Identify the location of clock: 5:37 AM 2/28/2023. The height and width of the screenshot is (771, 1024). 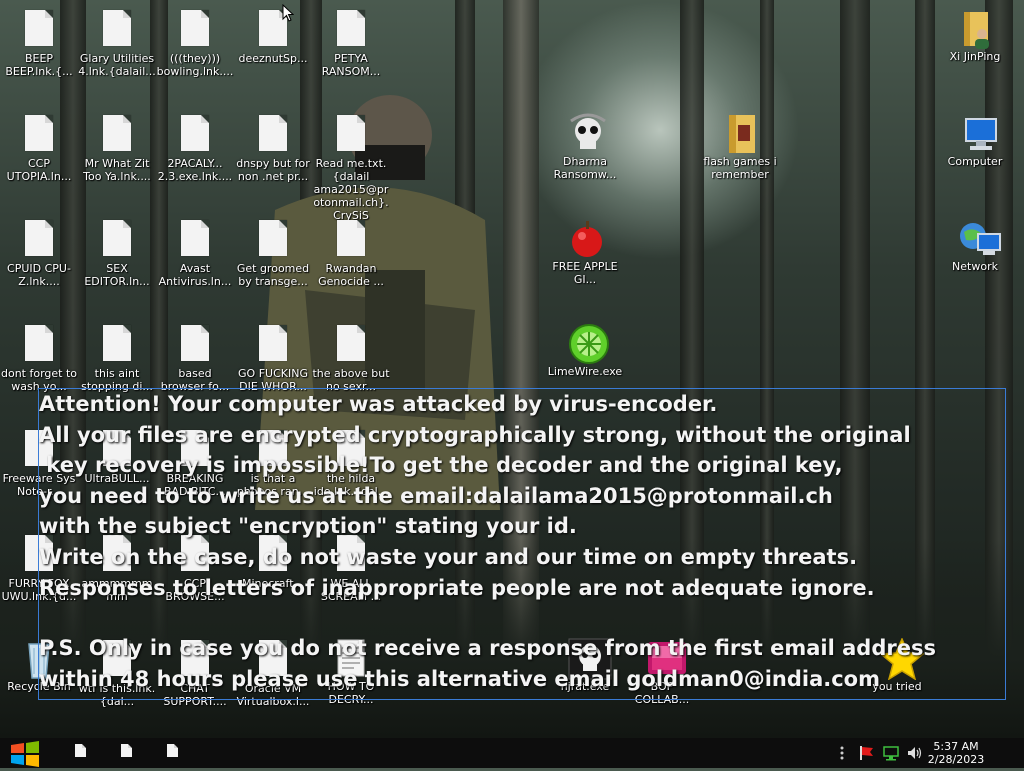
(956, 753).